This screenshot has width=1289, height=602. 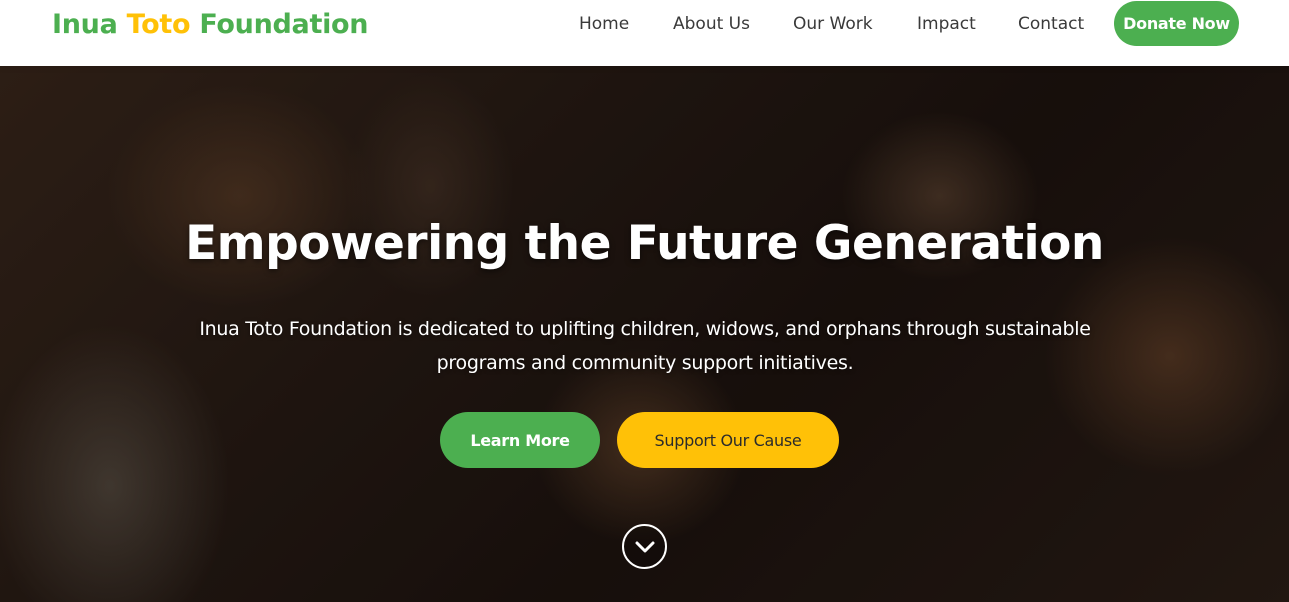 What do you see at coordinates (644, 243) in the screenshot?
I see `hero-title: Empowering the Future Generation` at bounding box center [644, 243].